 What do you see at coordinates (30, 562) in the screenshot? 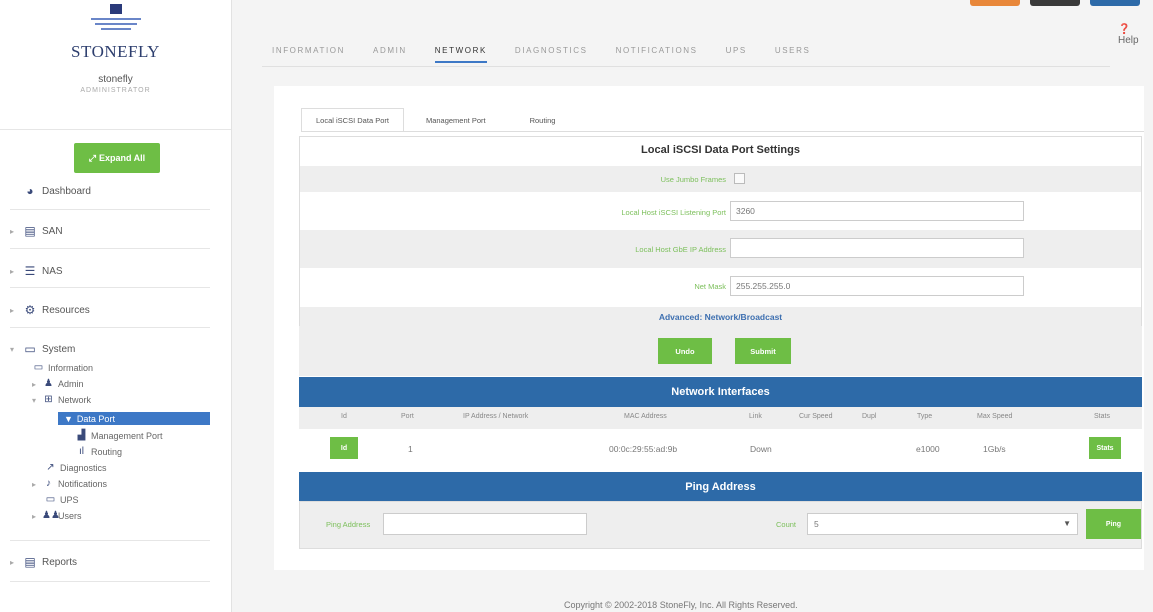
I see `document-icon: ▤` at bounding box center [30, 562].